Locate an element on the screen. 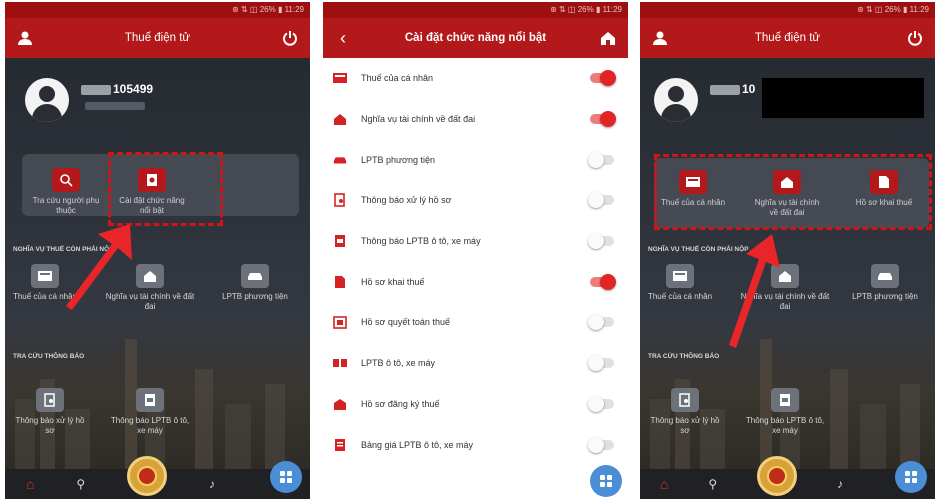 The height and width of the screenshot is (500, 937). grid-label: Thuế của cá nhân is located at coordinates (680, 296).